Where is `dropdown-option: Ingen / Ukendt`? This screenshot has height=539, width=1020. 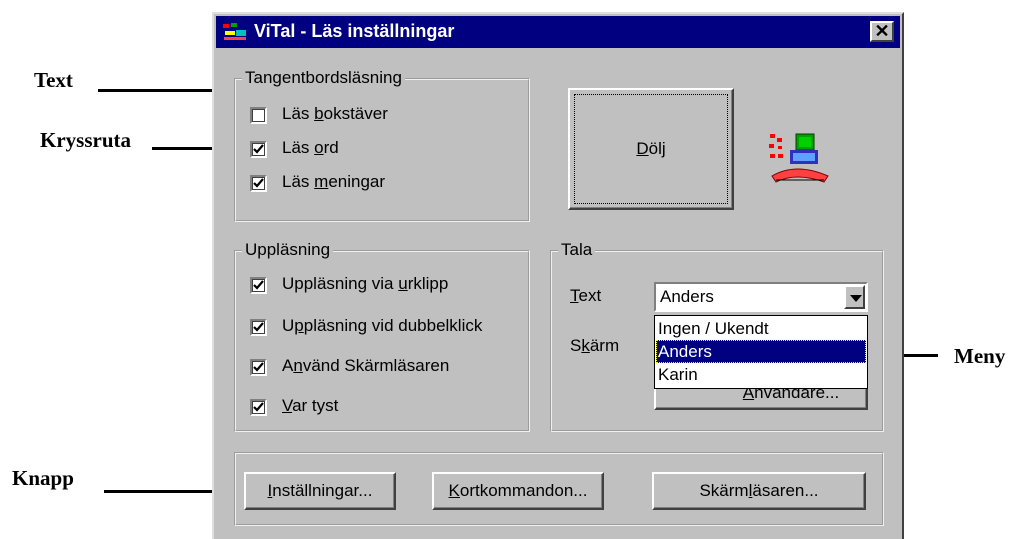
dropdown-option: Ingen / Ukendt is located at coordinates (761, 328).